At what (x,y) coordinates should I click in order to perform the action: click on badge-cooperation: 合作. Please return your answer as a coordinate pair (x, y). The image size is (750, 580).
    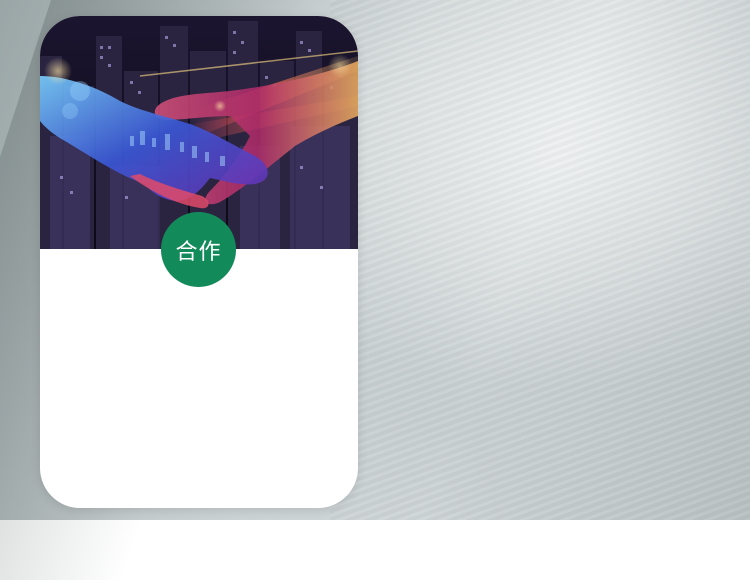
    Looking at the image, I should click on (198, 249).